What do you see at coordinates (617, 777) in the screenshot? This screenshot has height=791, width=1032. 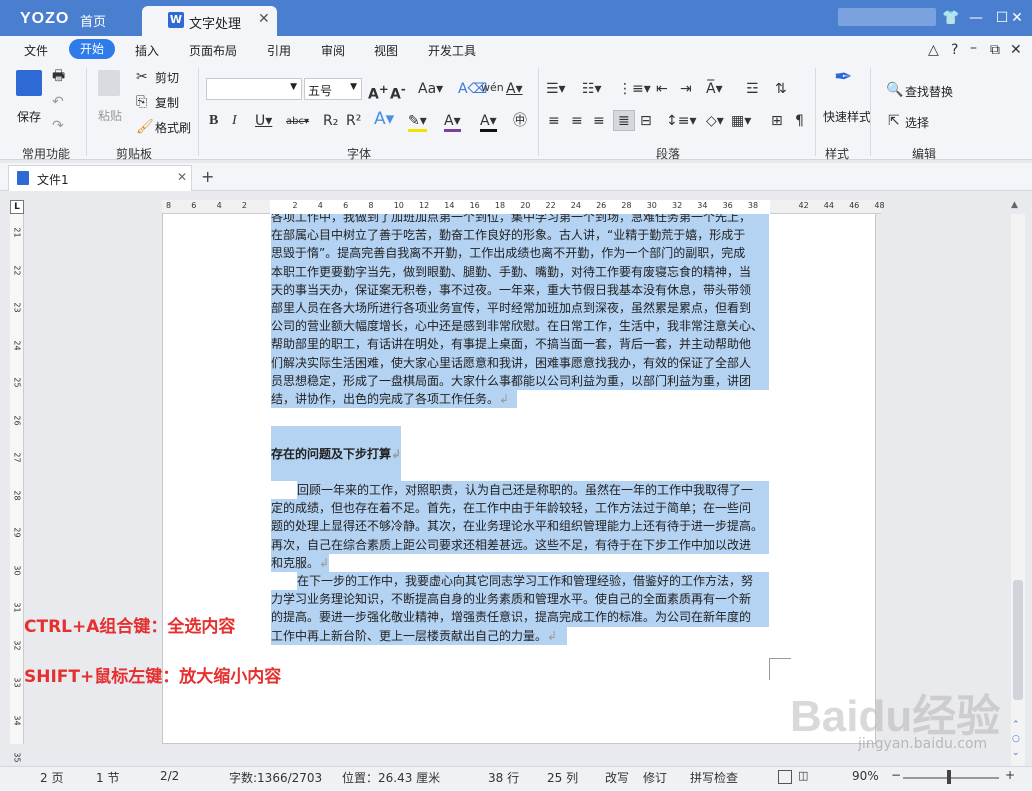 I see `status-overwrite: 改写` at bounding box center [617, 777].